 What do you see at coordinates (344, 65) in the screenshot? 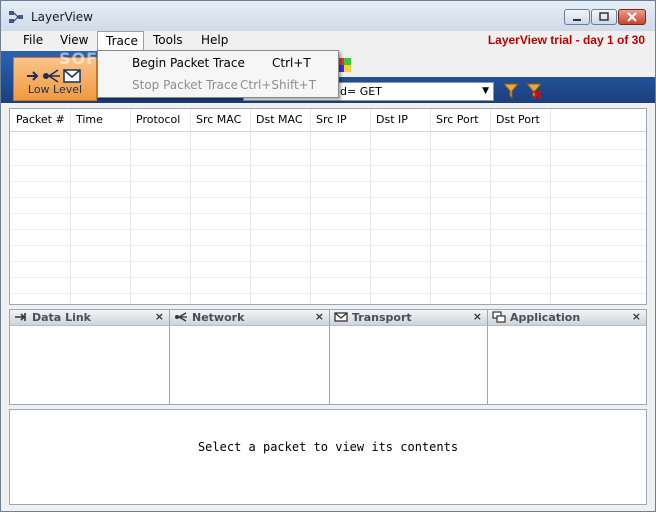
I see `color-palette-icon` at bounding box center [344, 65].